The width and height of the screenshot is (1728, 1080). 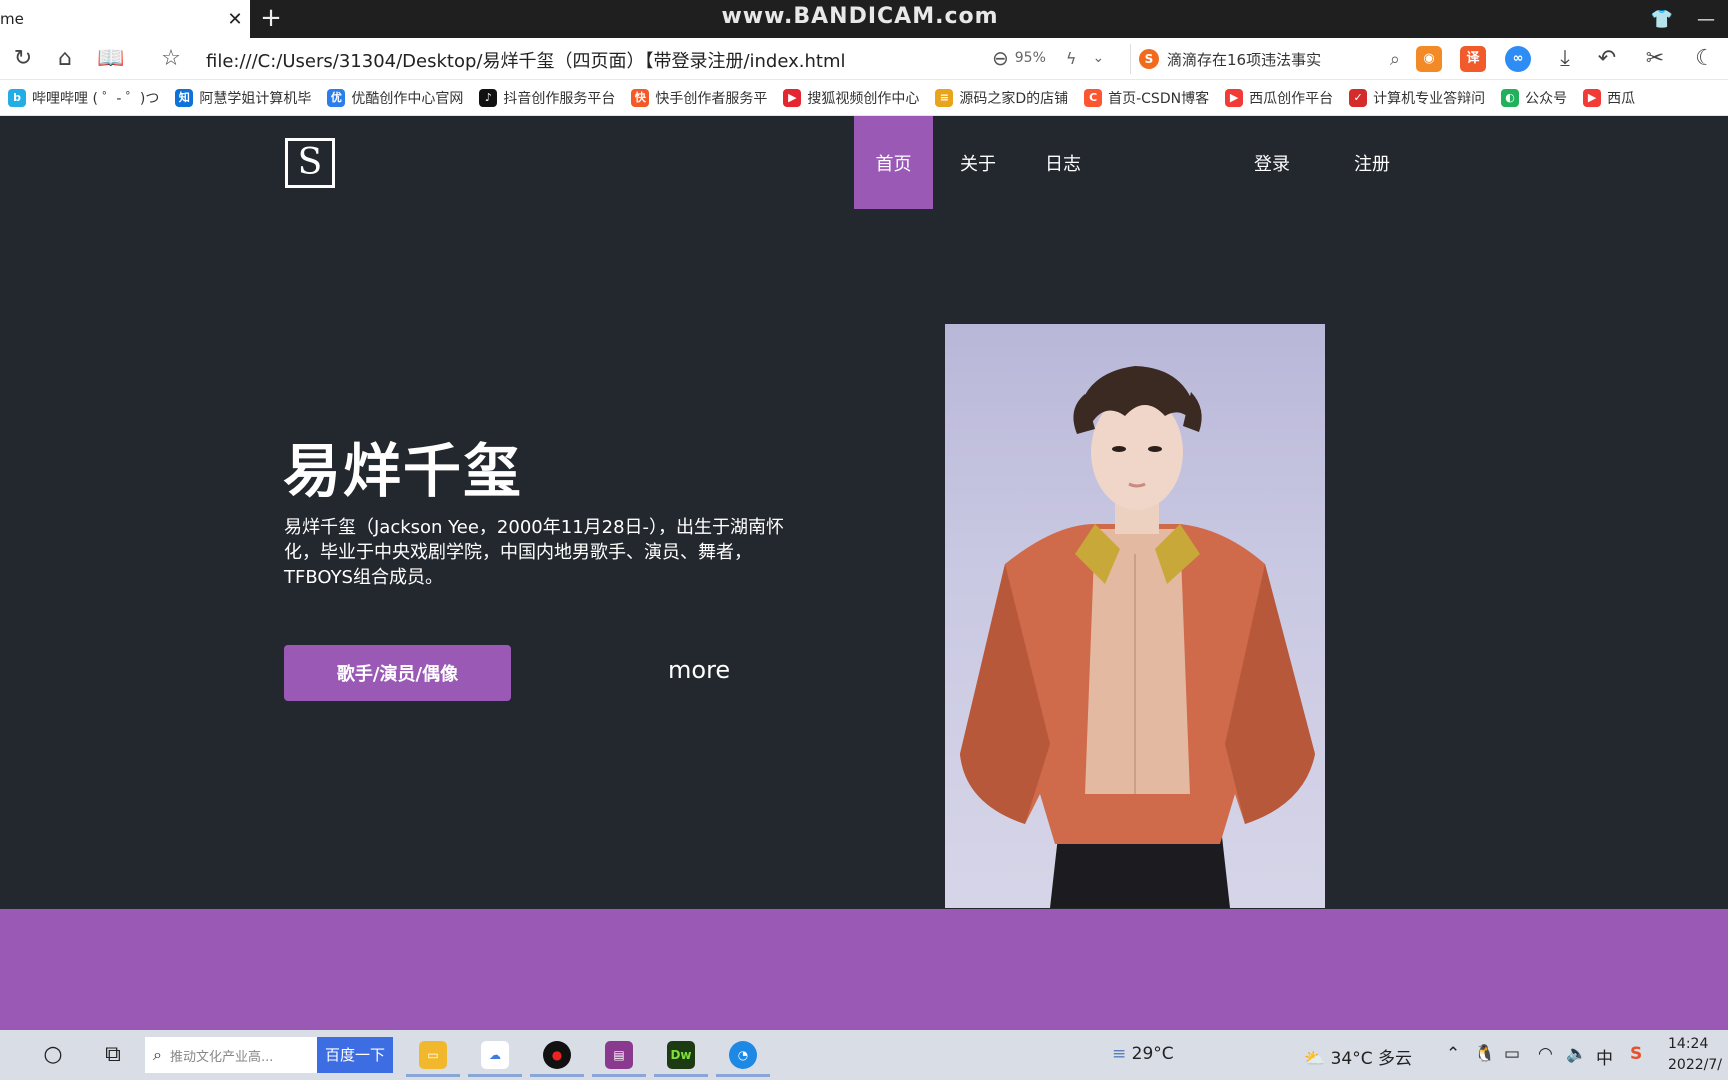 What do you see at coordinates (1576, 1054) in the screenshot?
I see `volume-icon: 🔈` at bounding box center [1576, 1054].